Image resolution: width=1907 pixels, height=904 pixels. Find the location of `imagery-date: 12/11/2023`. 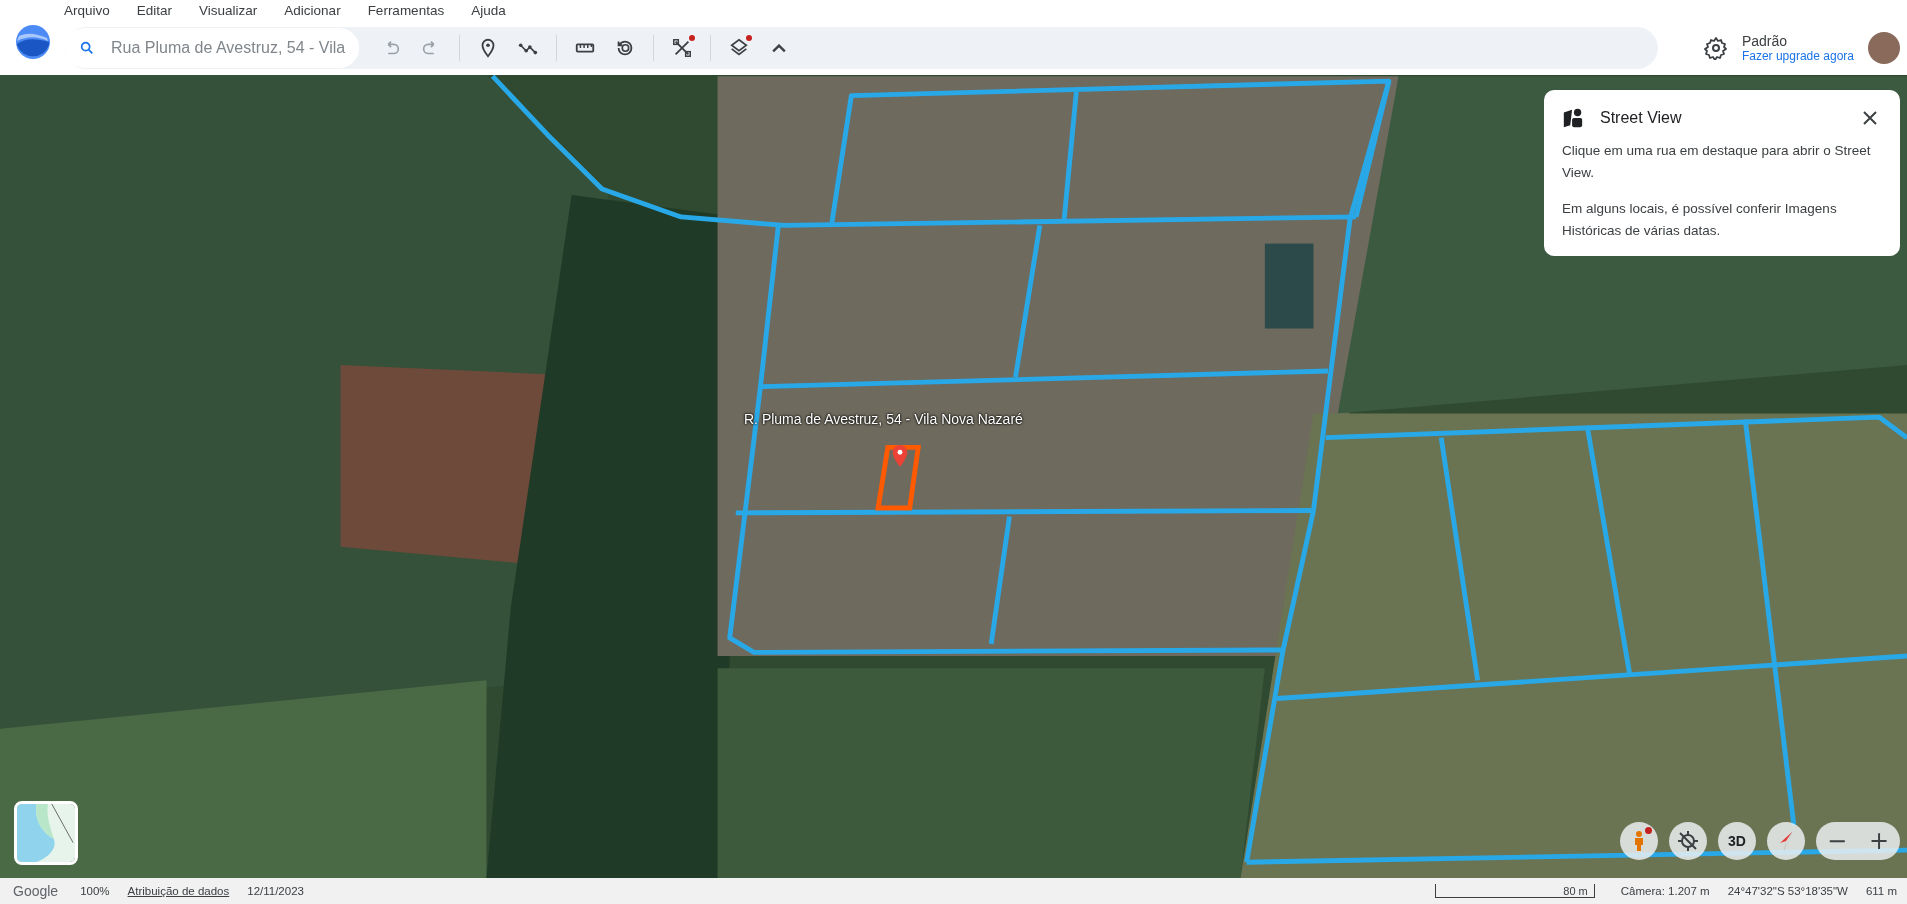

imagery-date: 12/11/2023 is located at coordinates (275, 891).